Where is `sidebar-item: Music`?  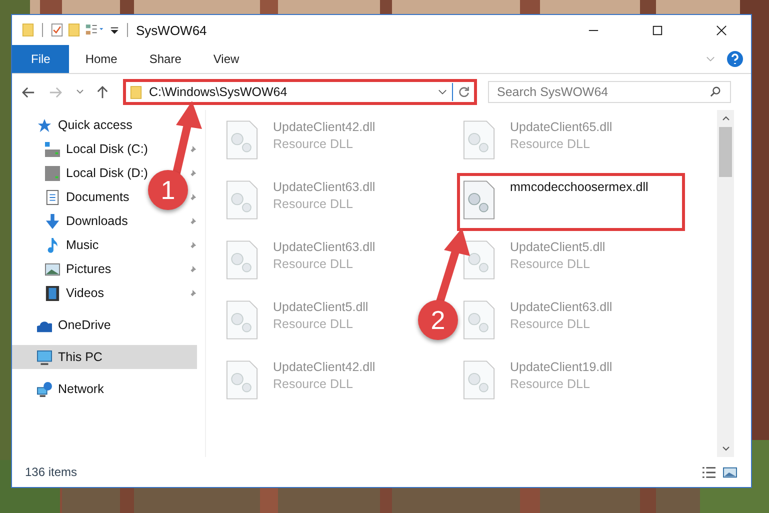 sidebar-item: Music is located at coordinates (57, 245).